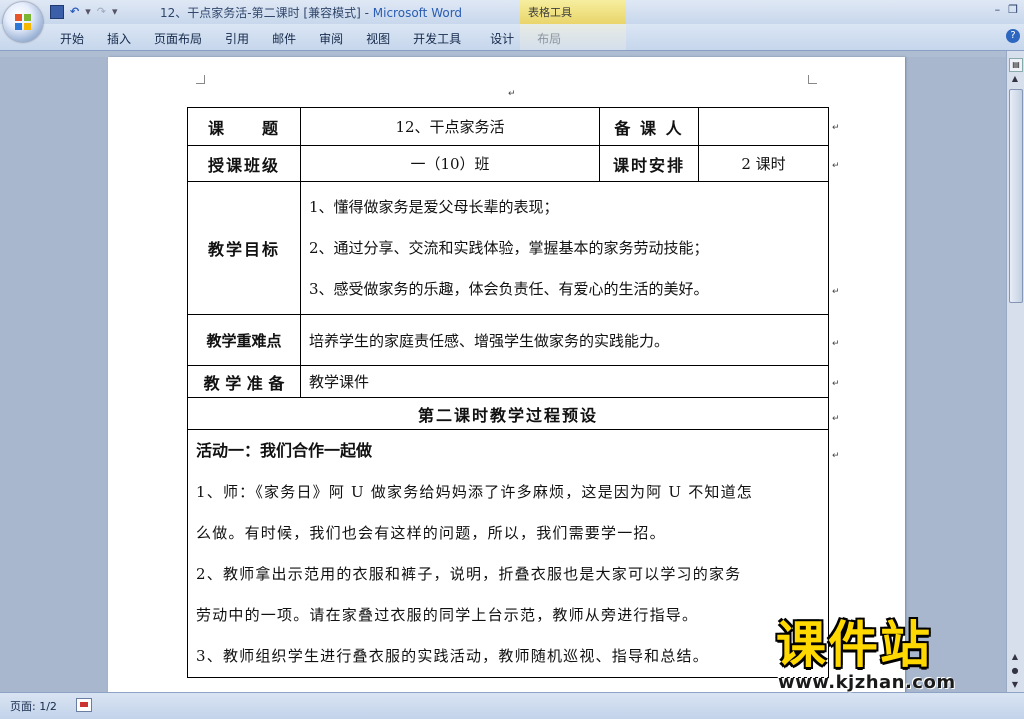 This screenshot has width=1024, height=719. I want to click on undo-icon: ↶, so click(74, 12).